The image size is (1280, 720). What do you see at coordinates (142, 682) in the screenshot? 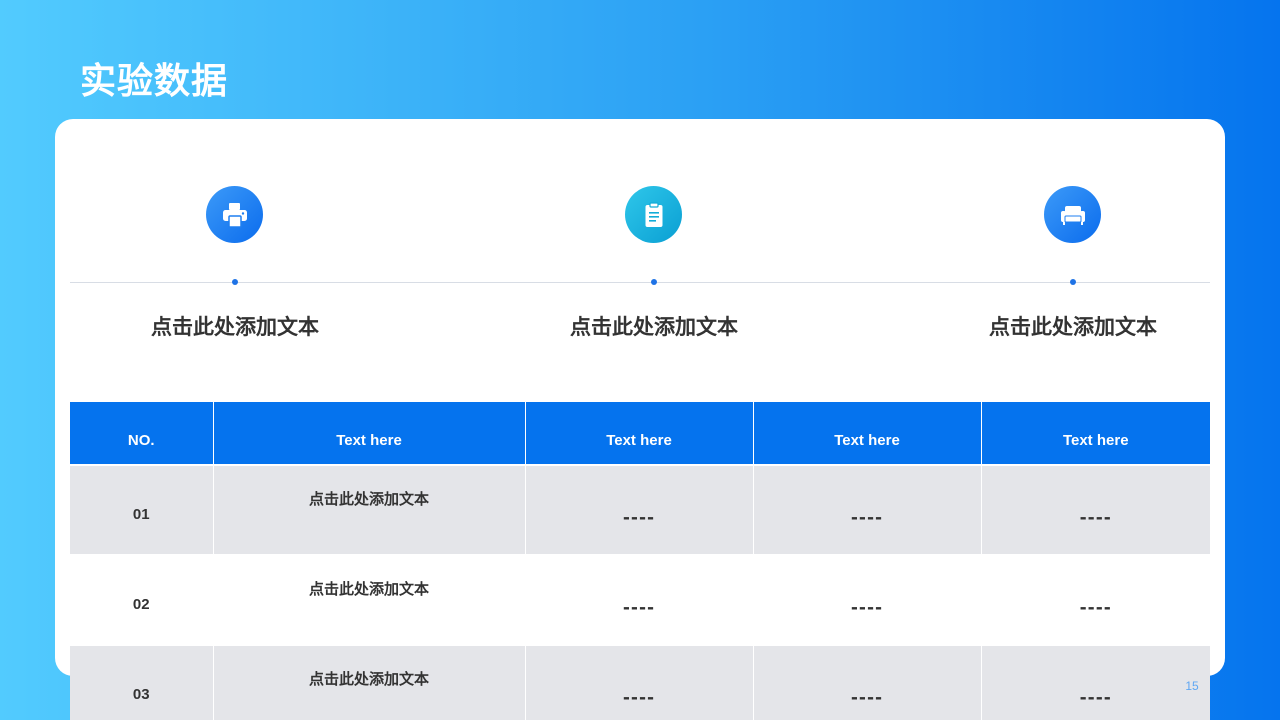
I see `row-number-cell: 03` at bounding box center [142, 682].